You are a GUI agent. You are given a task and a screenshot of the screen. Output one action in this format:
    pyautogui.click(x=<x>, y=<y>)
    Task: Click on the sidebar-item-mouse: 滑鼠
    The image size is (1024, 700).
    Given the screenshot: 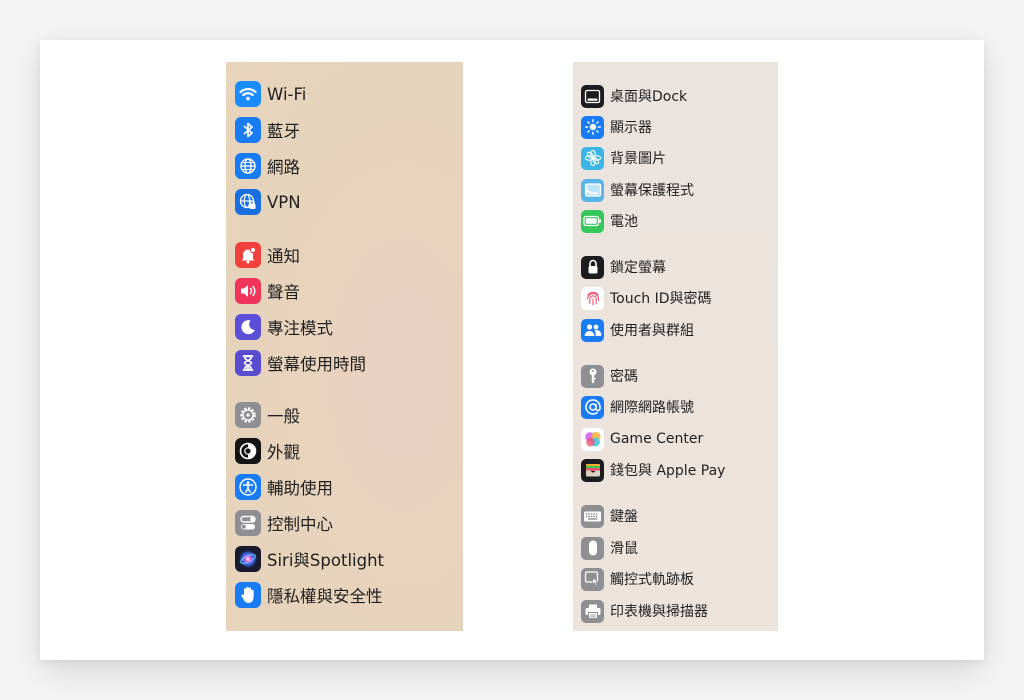 What is the action you would take?
    pyautogui.click(x=675, y=548)
    